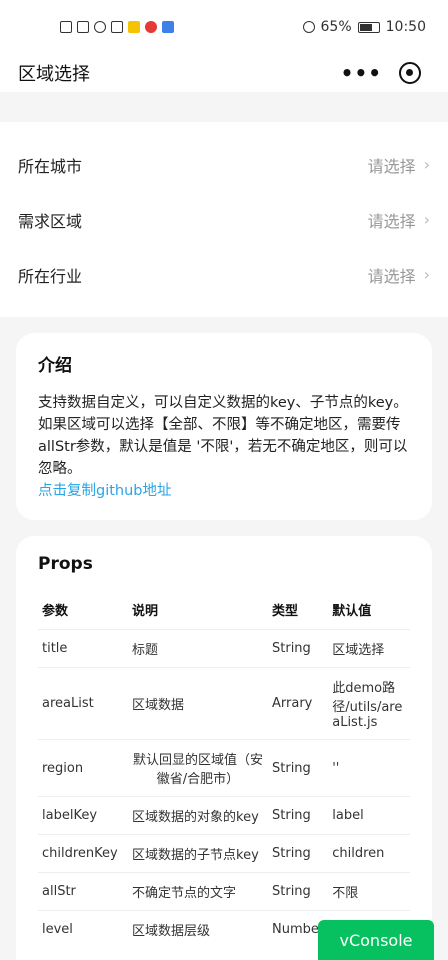 The width and height of the screenshot is (448, 960). I want to click on form-row-area: 需求区域 请选择 ›, so click(224, 219).